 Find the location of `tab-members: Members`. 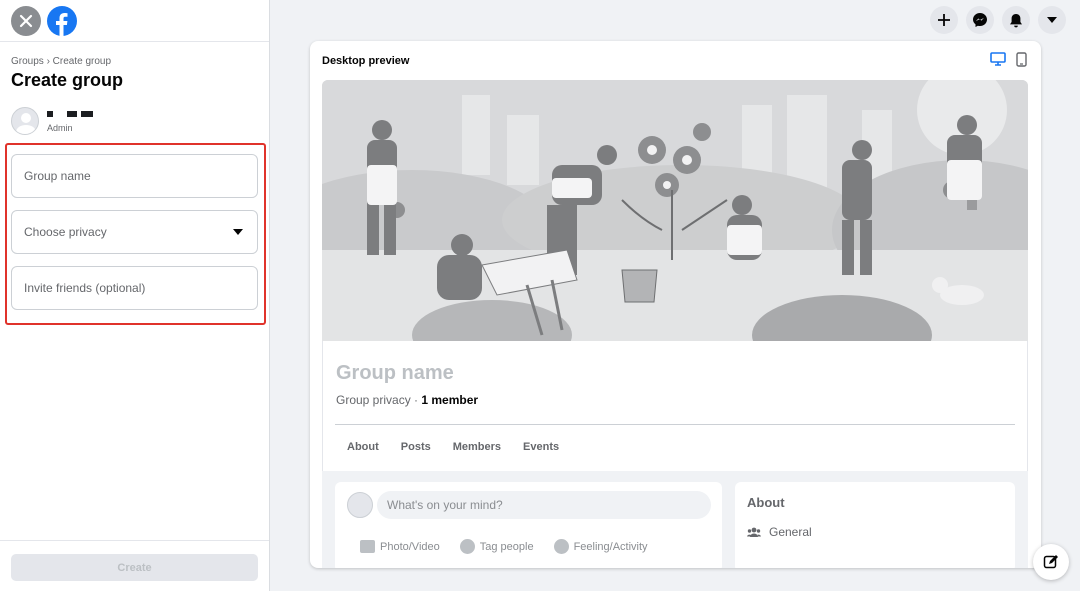

tab-members: Members is located at coordinates (477, 447).